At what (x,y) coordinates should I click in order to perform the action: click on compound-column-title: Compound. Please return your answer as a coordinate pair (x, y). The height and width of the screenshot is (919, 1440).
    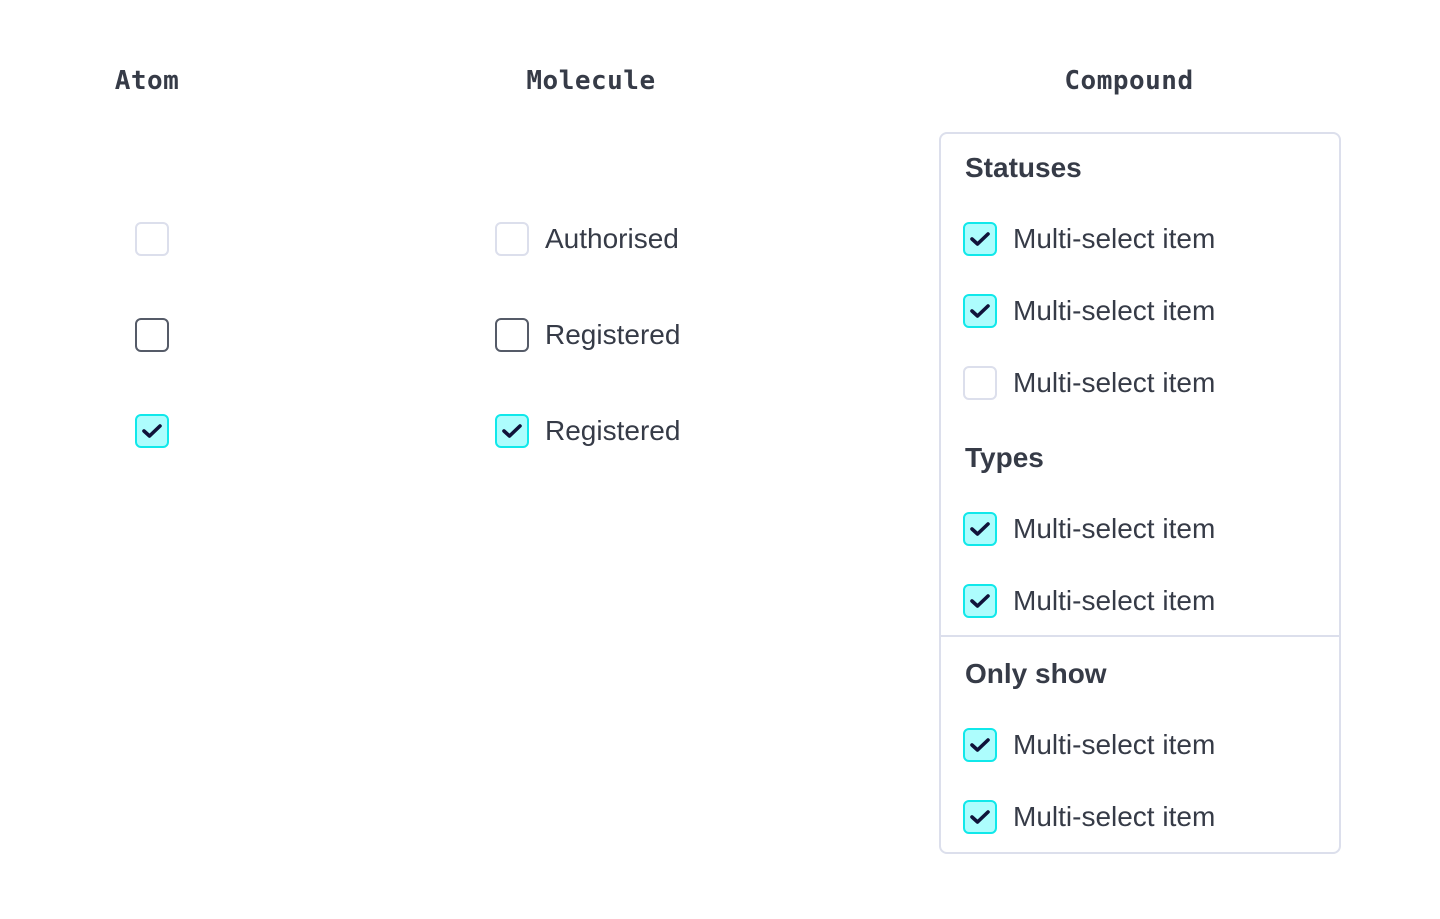
    Looking at the image, I should click on (1129, 81).